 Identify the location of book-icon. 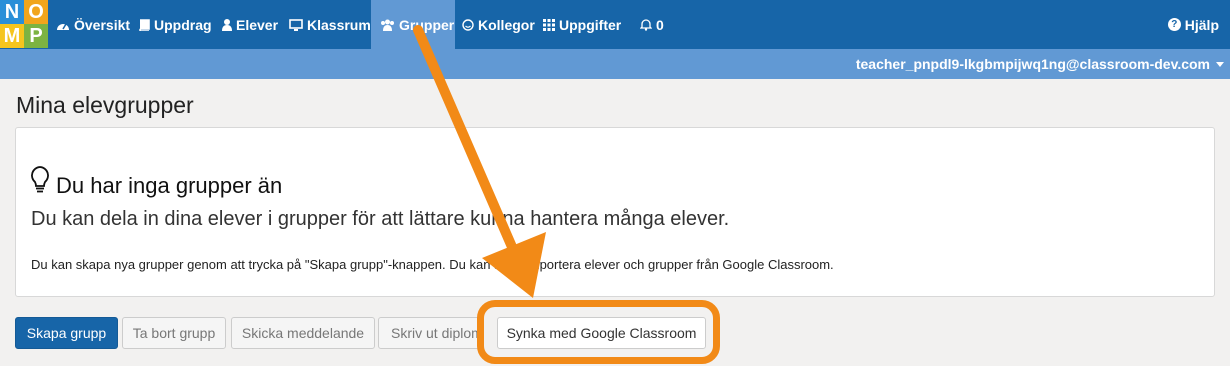
(144, 24).